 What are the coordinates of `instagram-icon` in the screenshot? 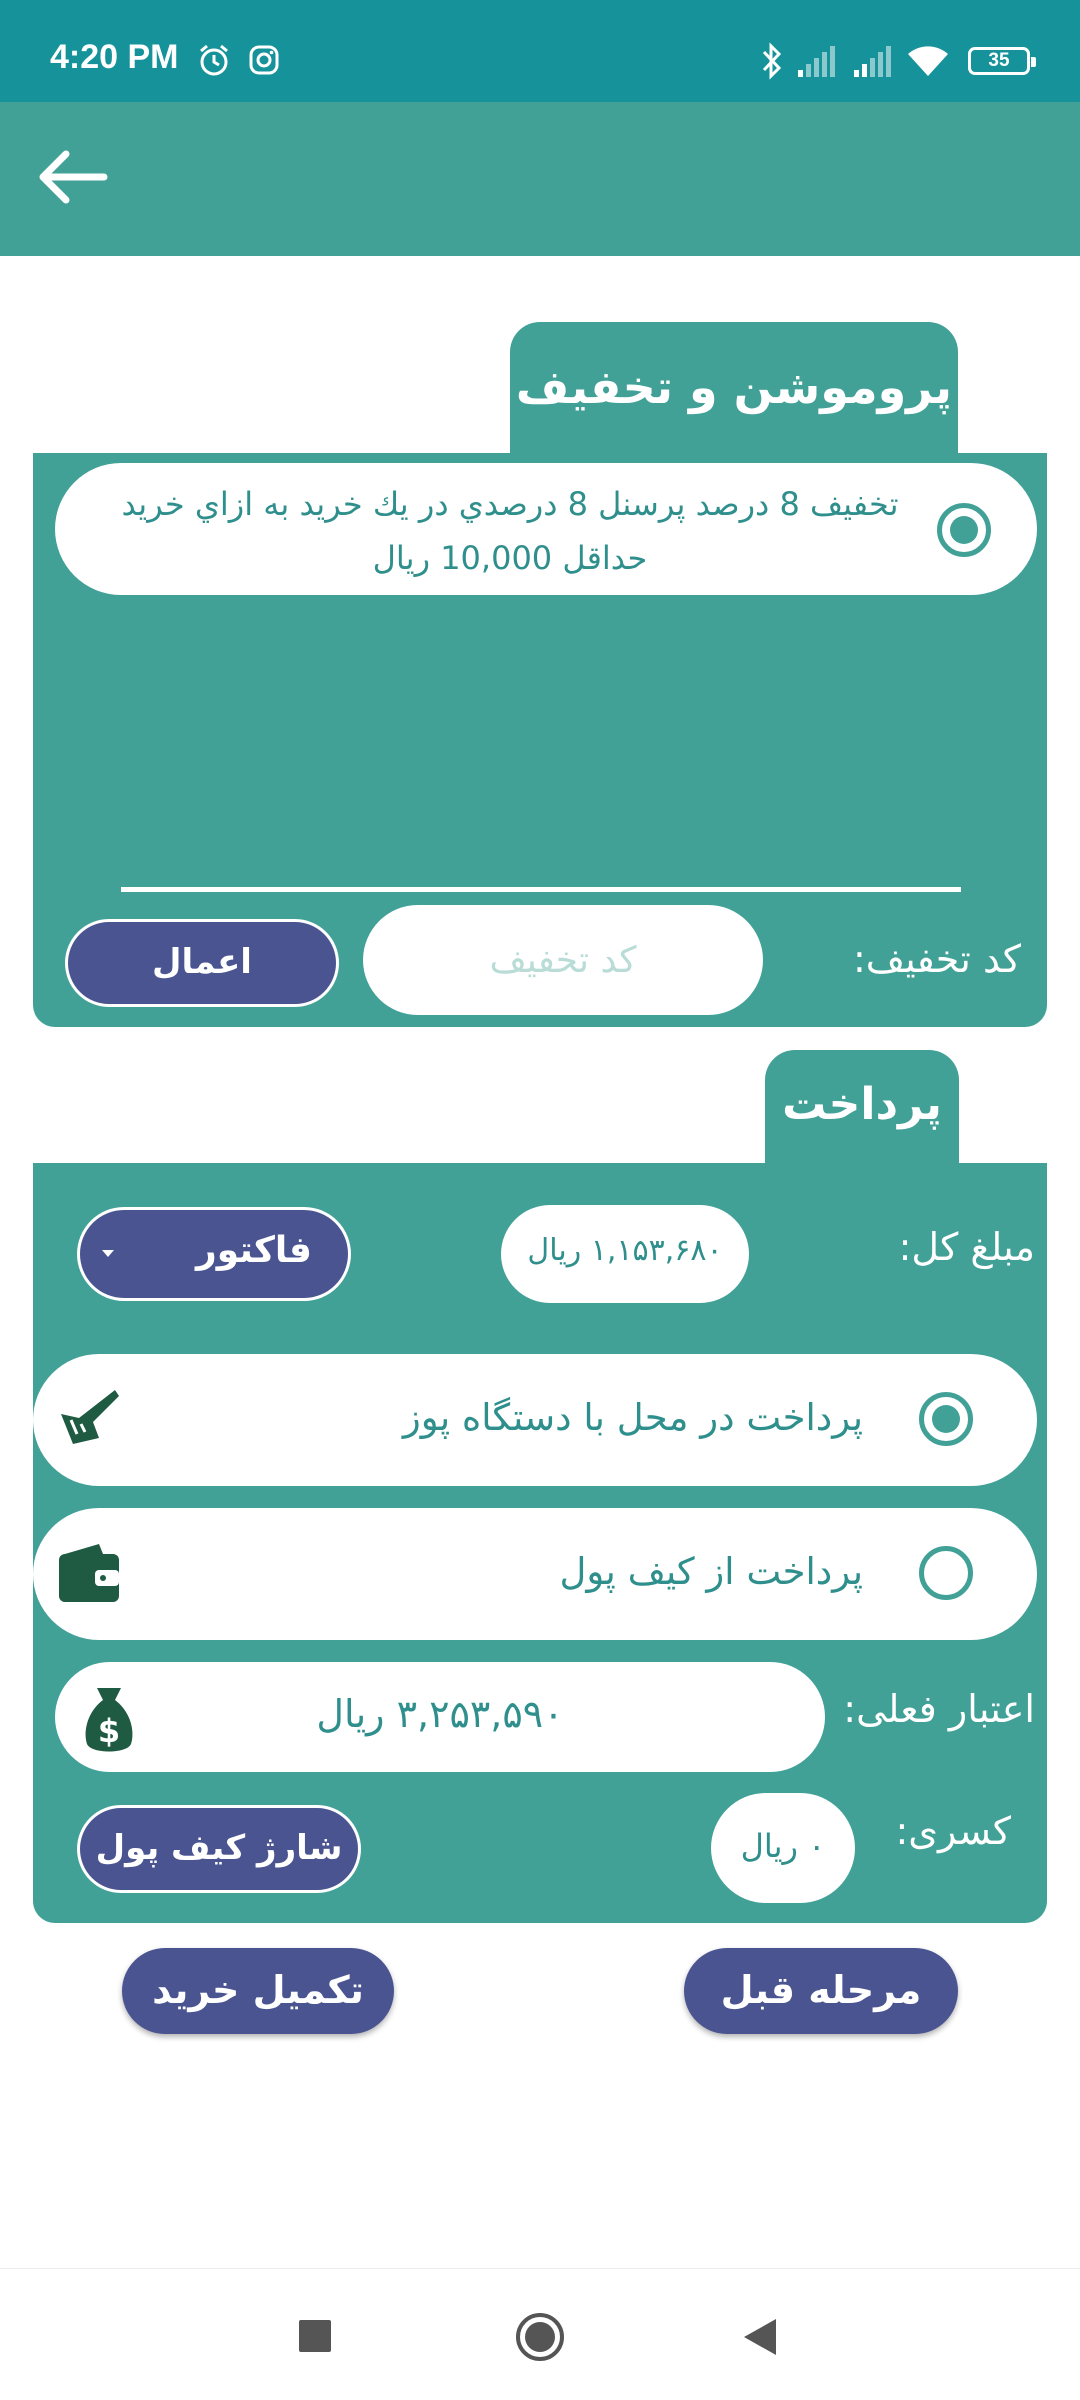 It's located at (264, 62).